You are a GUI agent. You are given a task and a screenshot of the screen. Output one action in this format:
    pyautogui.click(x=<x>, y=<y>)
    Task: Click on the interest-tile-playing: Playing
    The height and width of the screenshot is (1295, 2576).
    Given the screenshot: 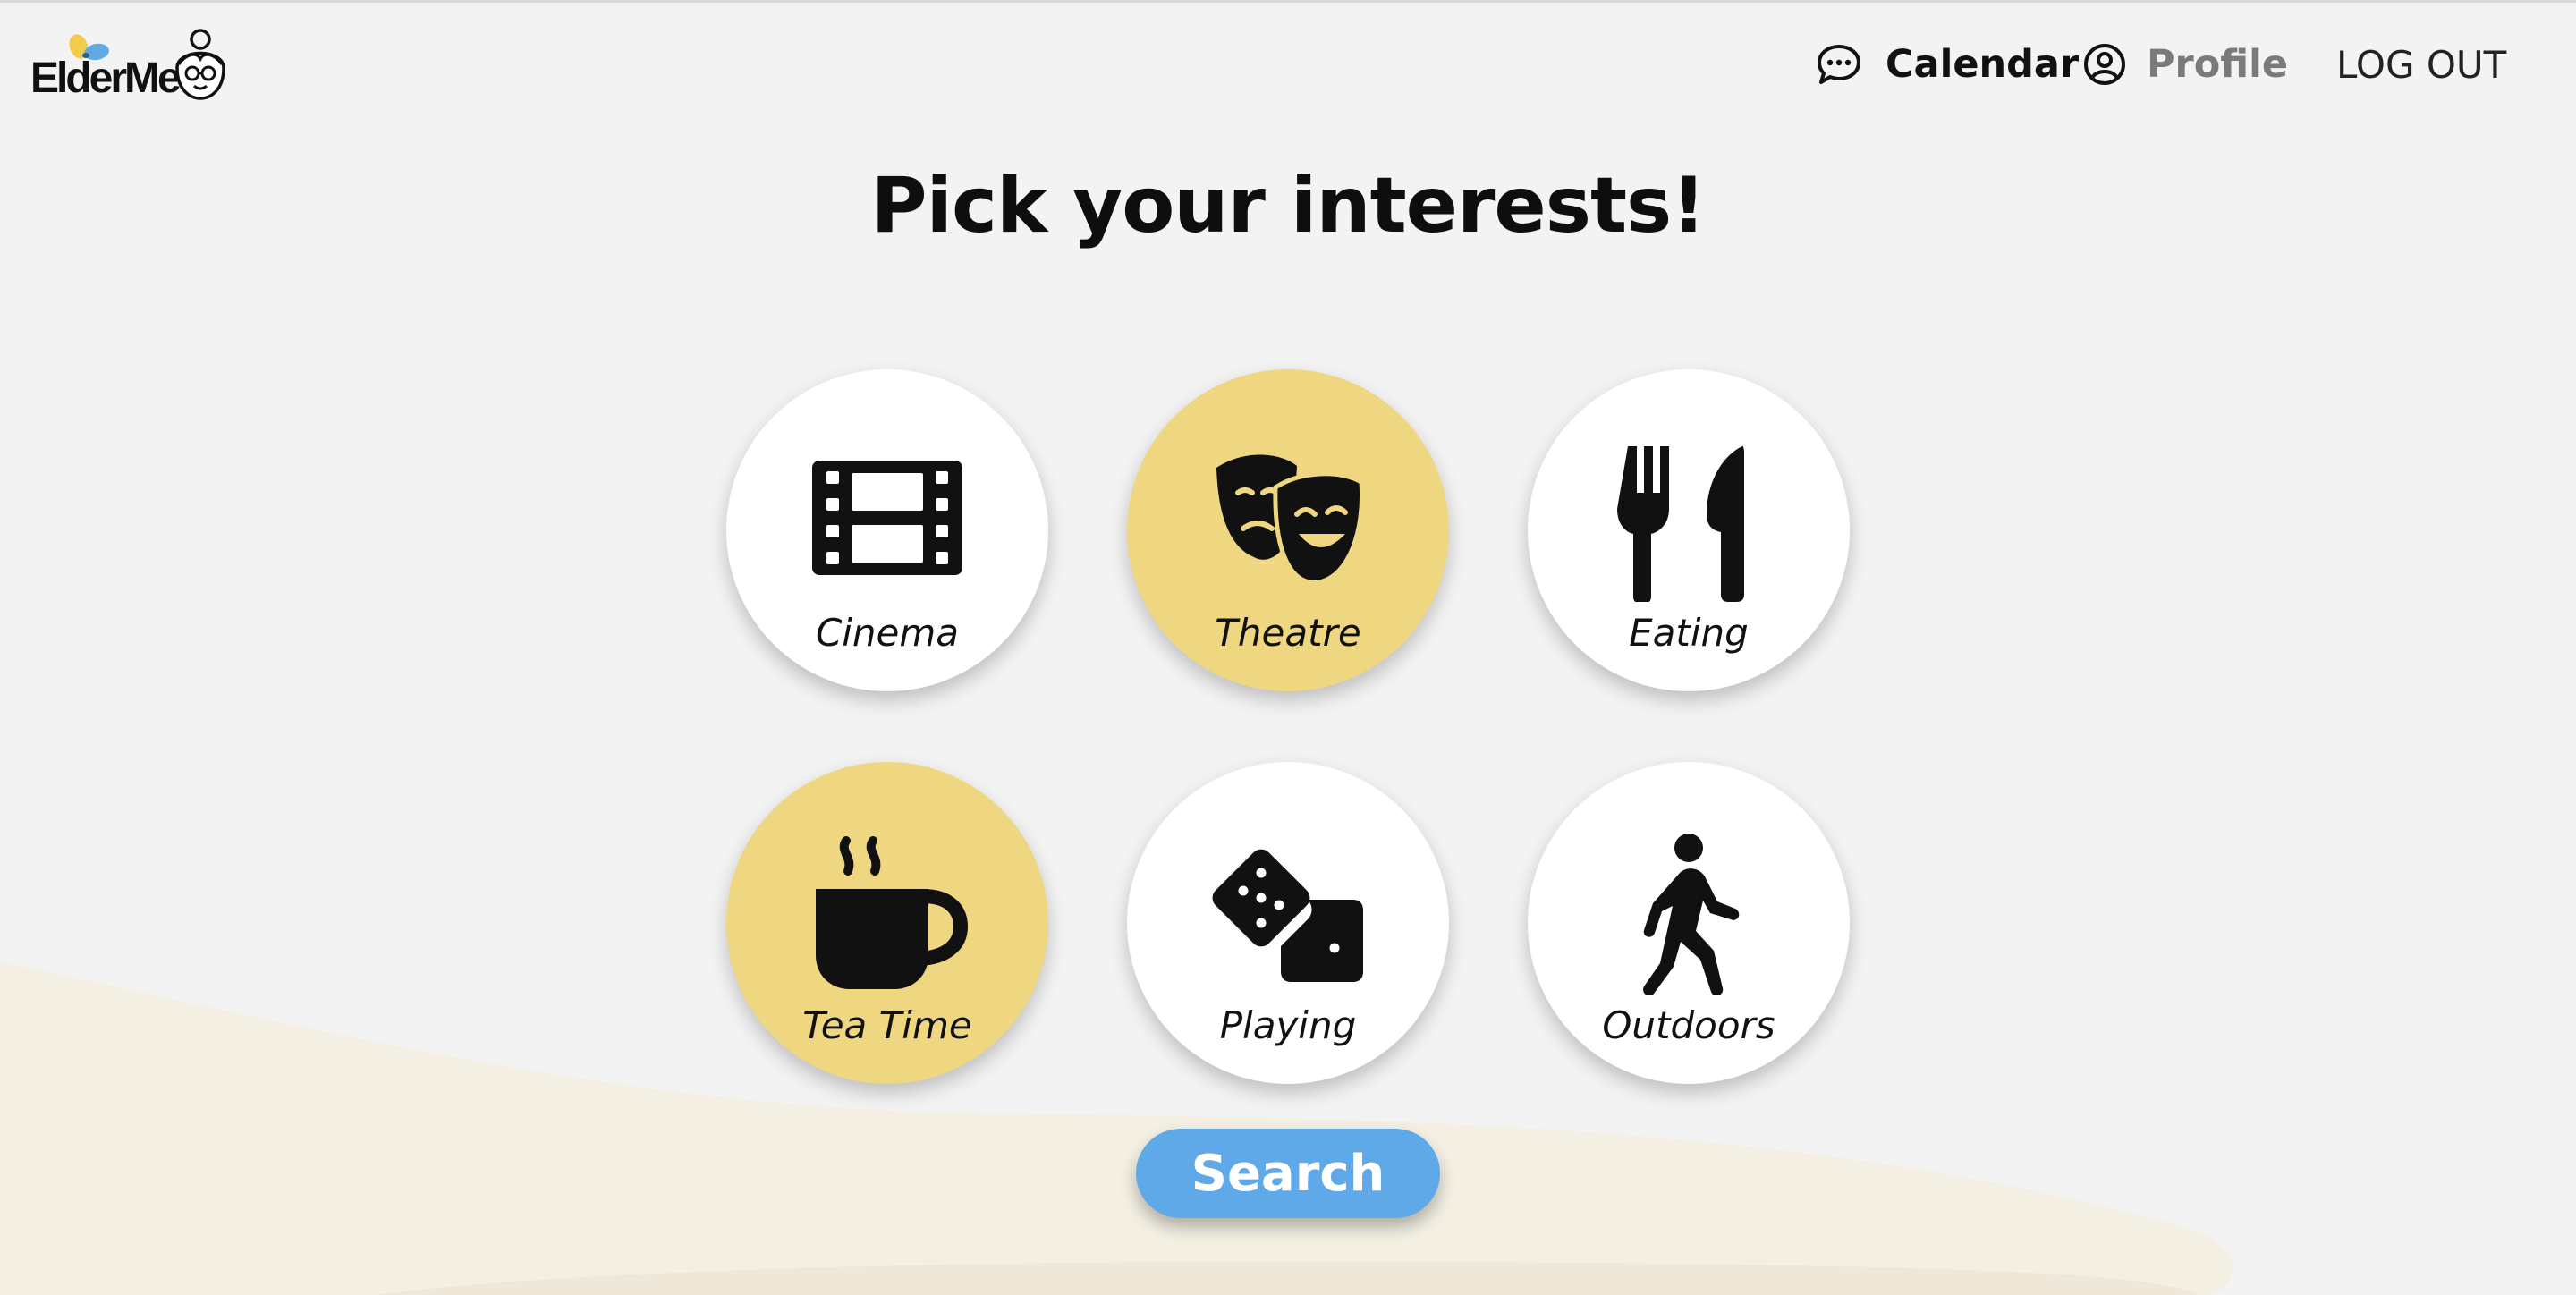 What is the action you would take?
    pyautogui.click(x=1288, y=923)
    